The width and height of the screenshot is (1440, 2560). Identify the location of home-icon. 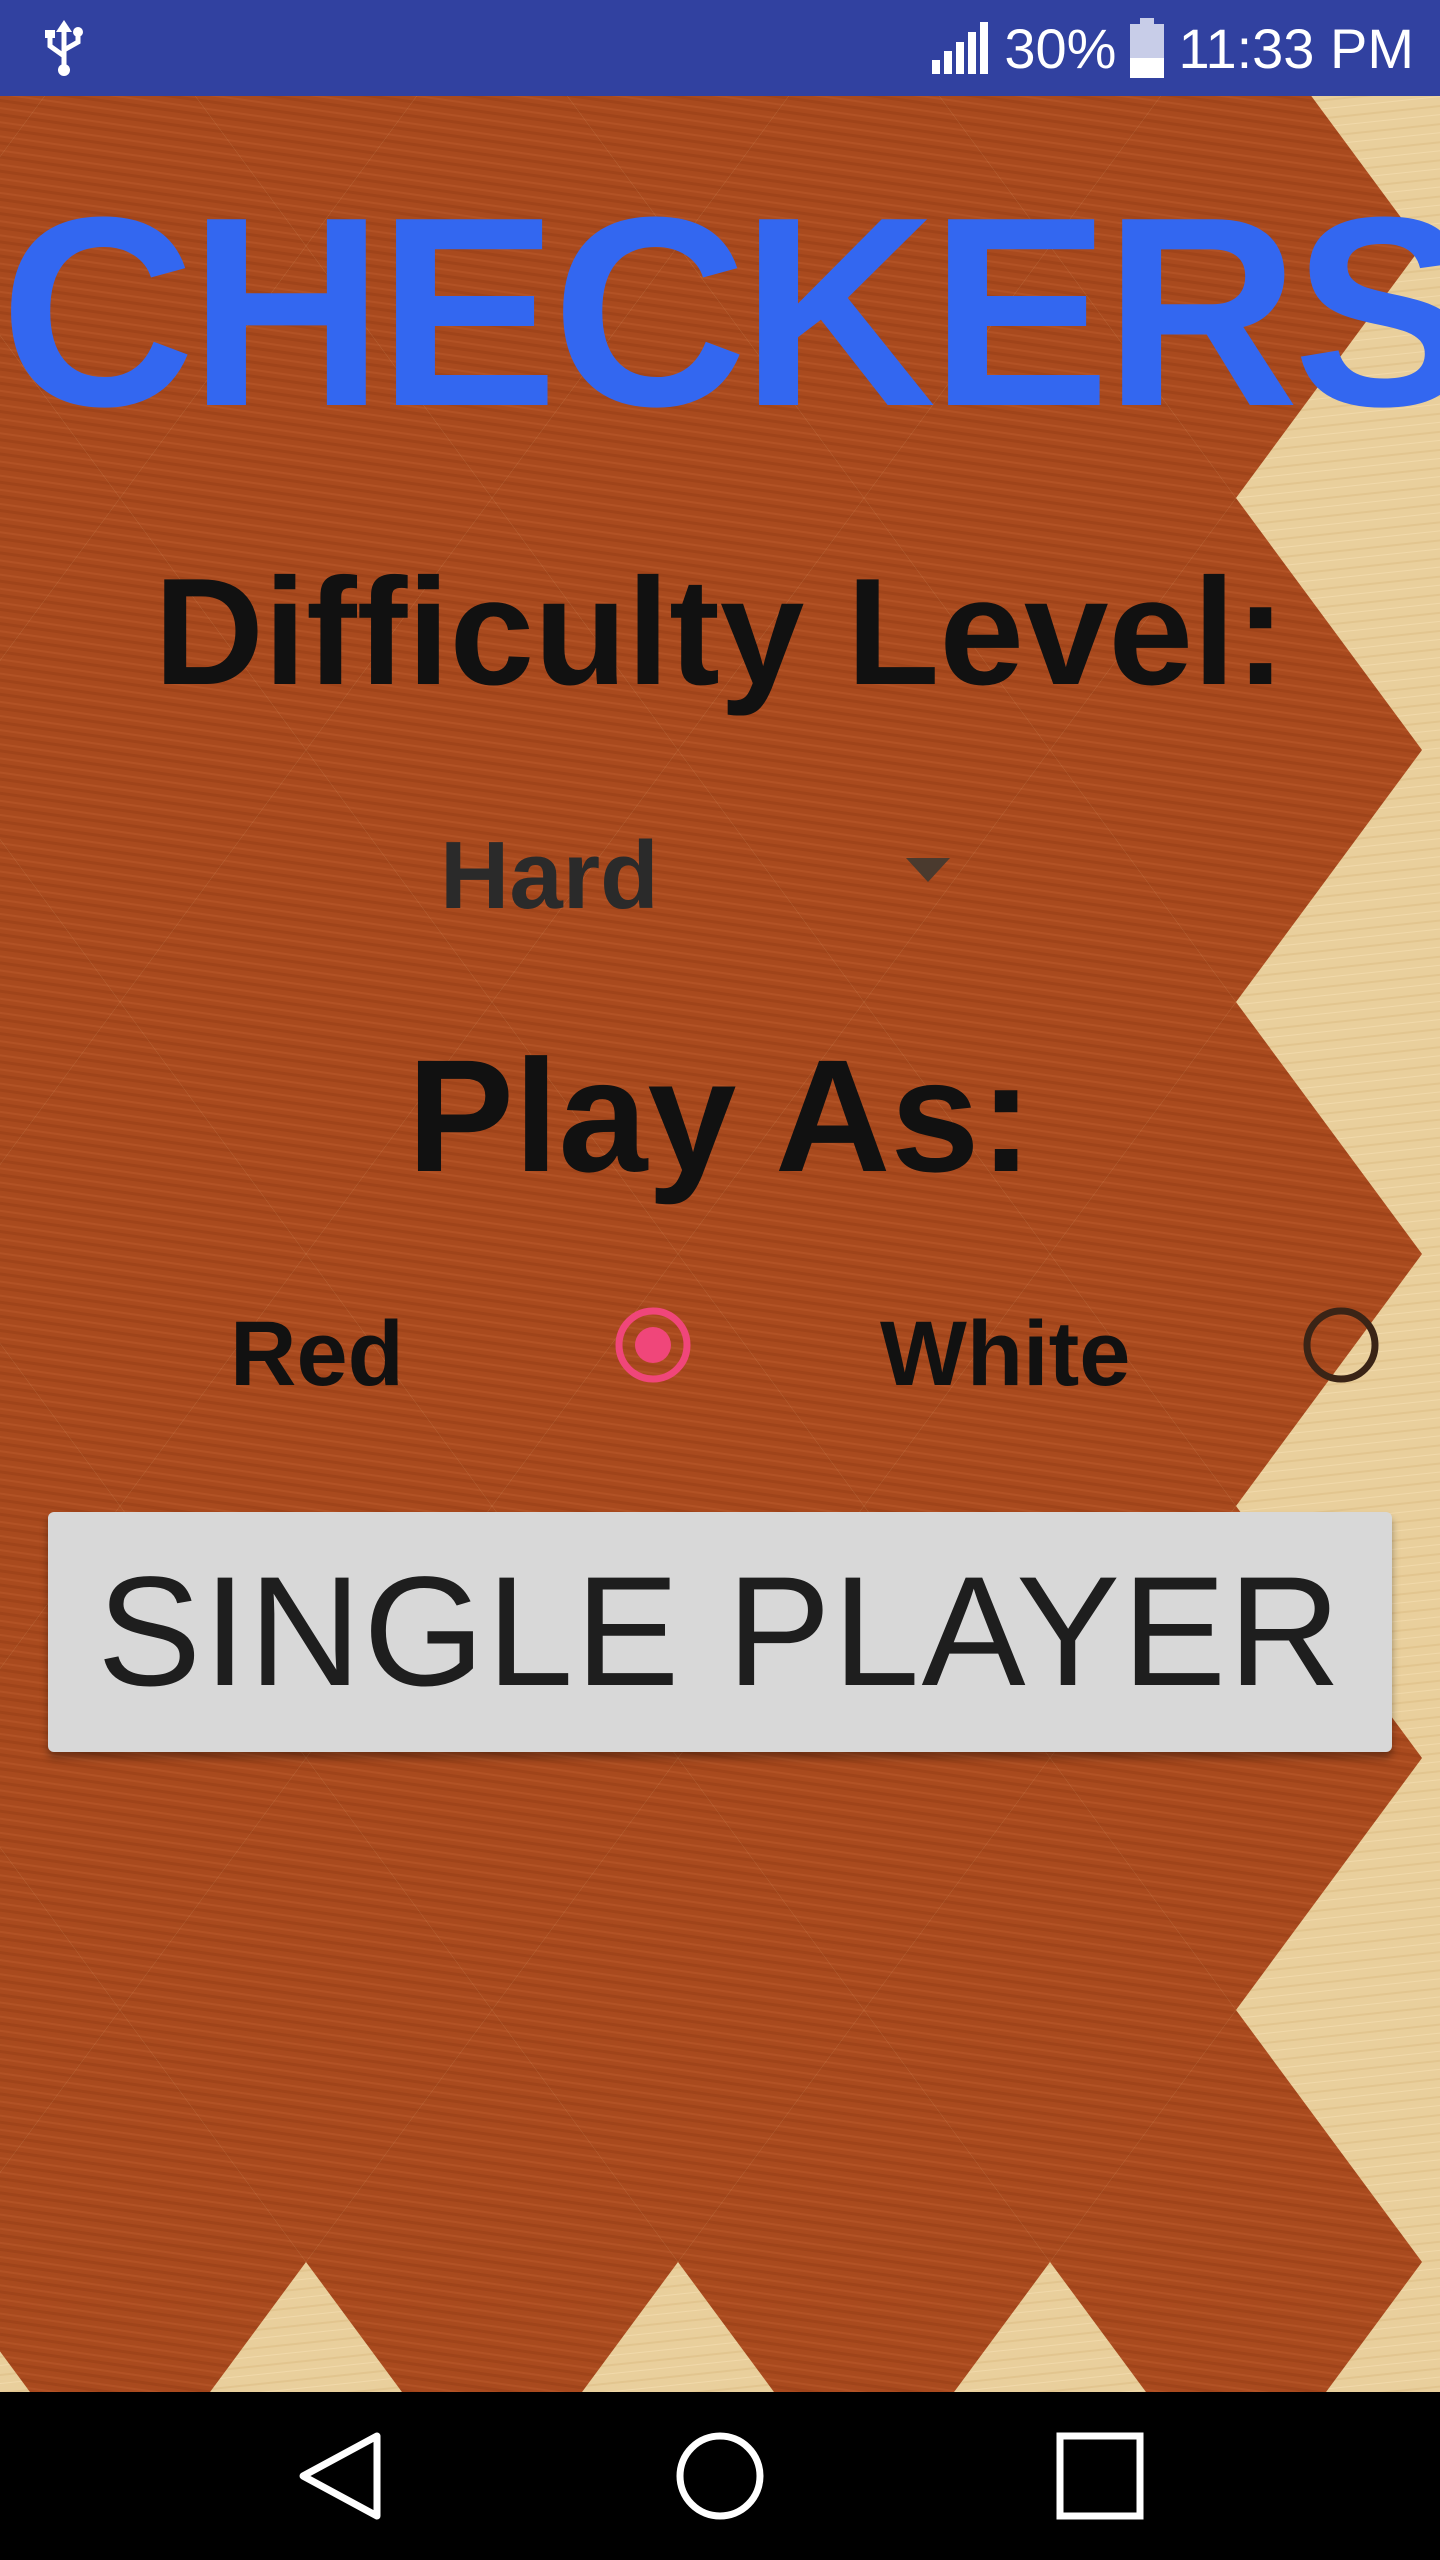
(720, 2476).